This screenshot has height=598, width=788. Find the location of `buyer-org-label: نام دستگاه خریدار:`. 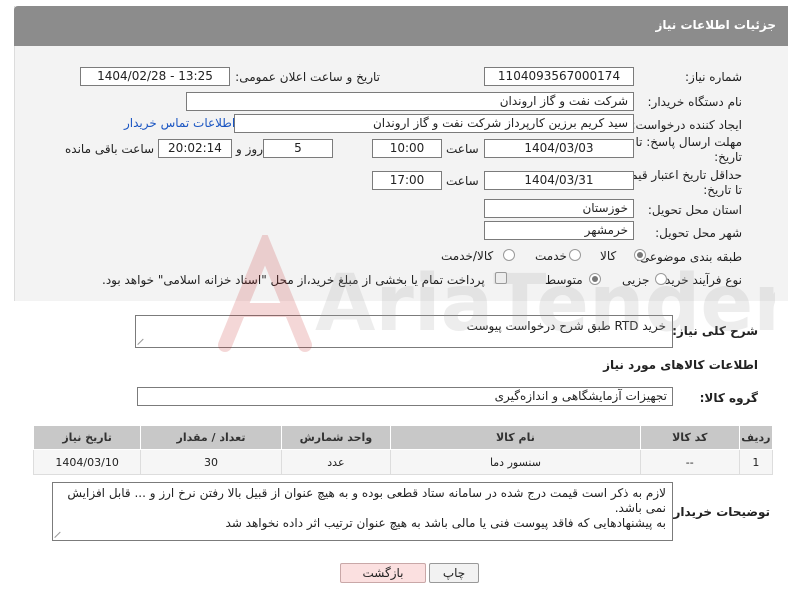

buyer-org-label: نام دستگاه خریدار: is located at coordinates (695, 102).